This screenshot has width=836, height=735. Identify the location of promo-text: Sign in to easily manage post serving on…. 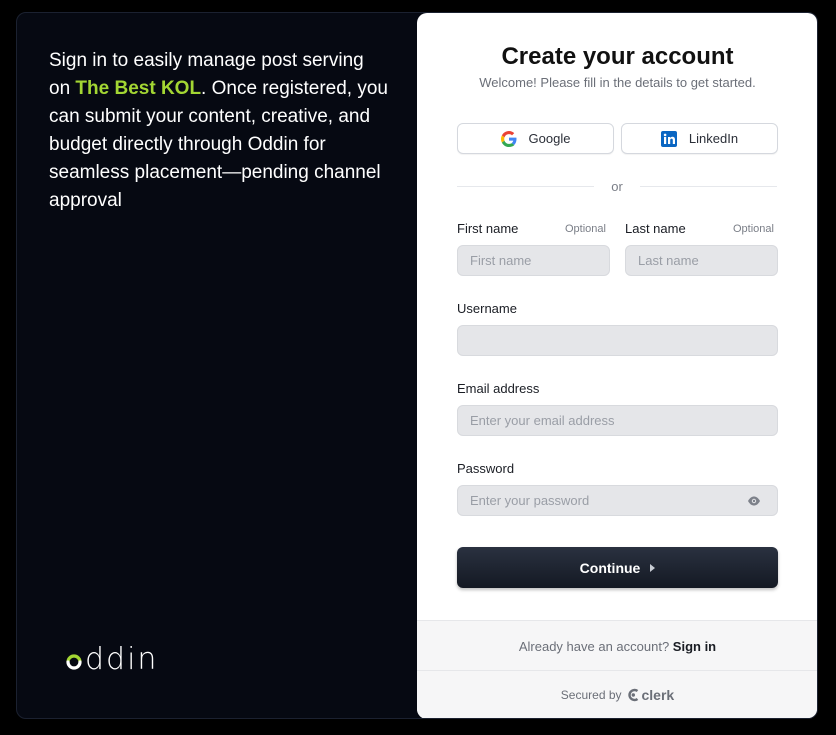
(219, 131).